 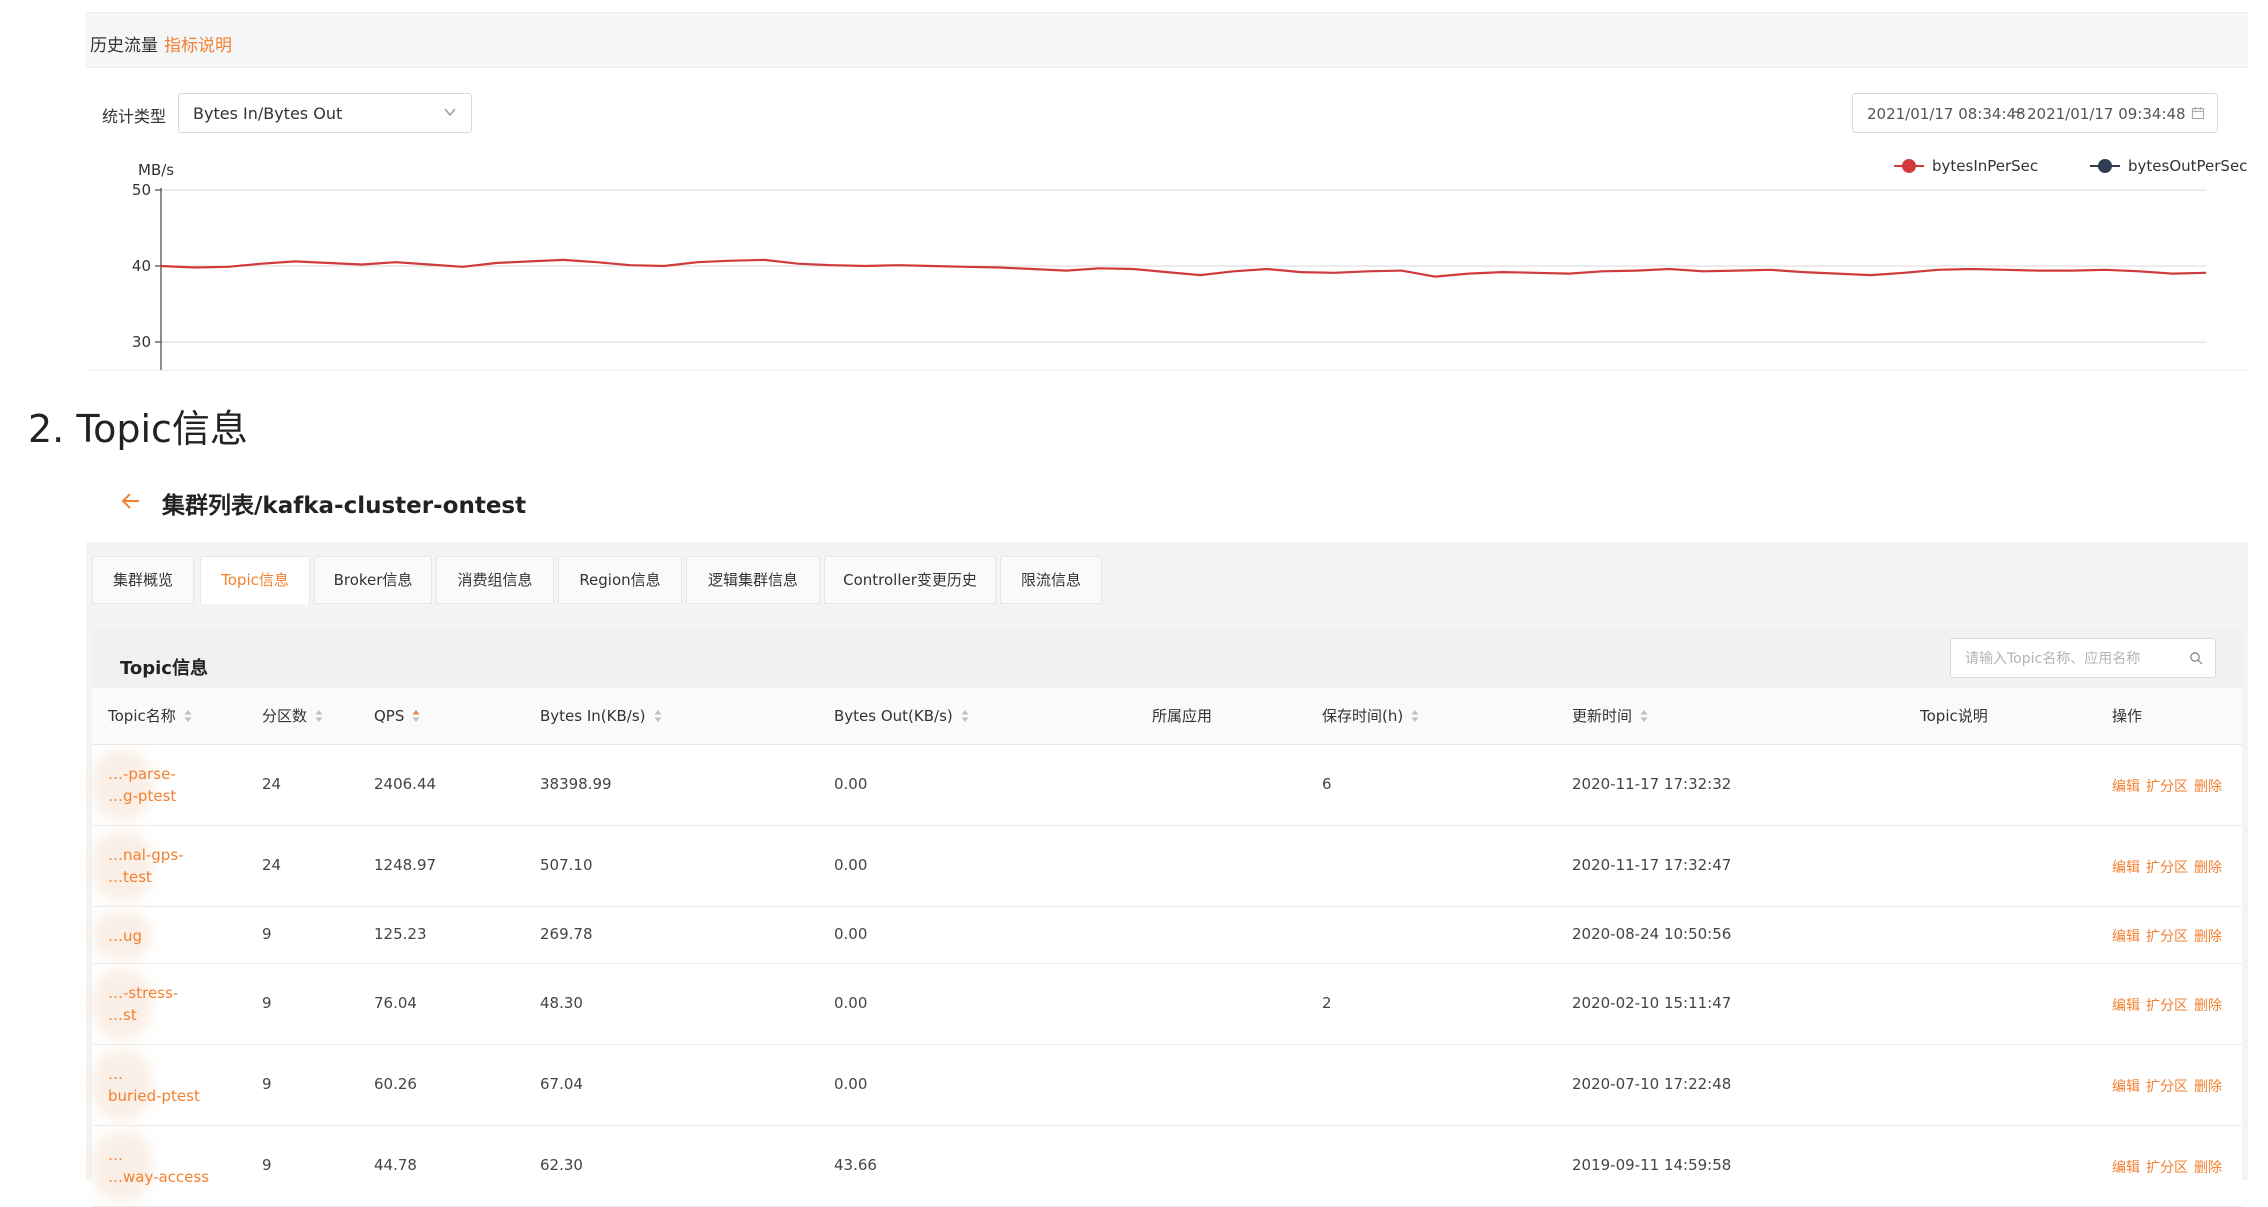 I want to click on updated-time-cell: 2019-09-11 14:59:58, so click(x=1652, y=1165).